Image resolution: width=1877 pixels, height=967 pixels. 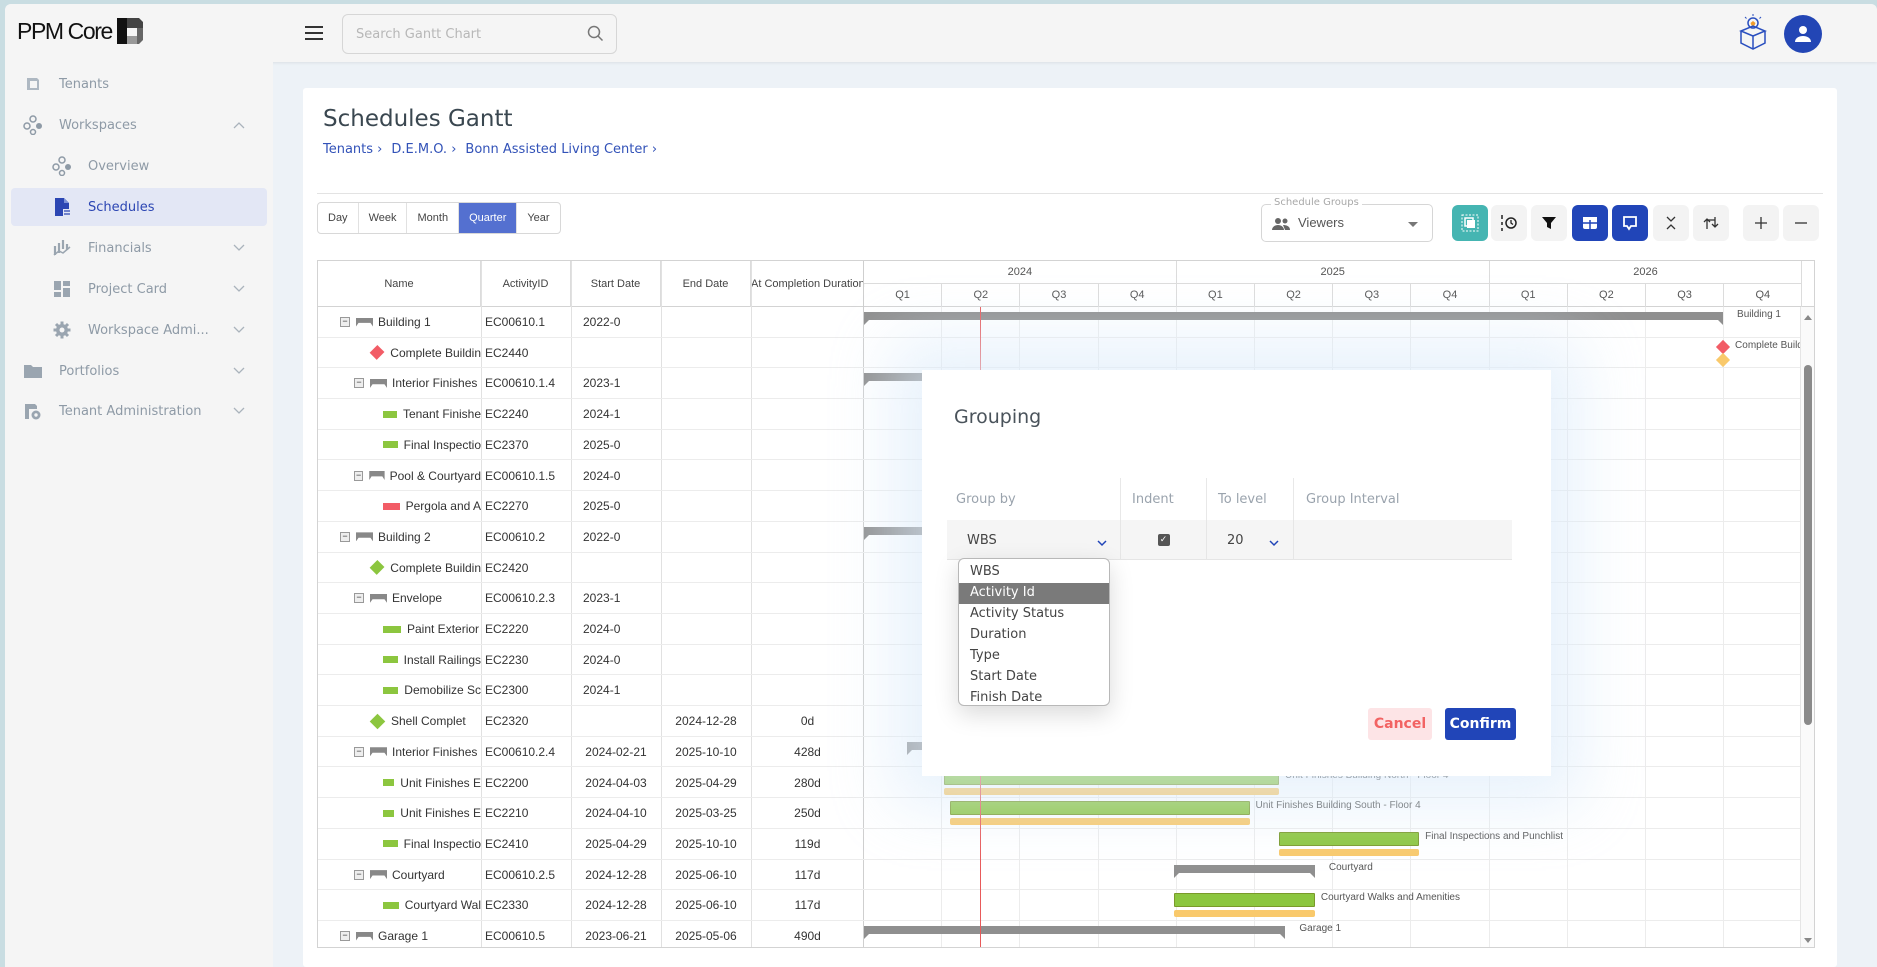 What do you see at coordinates (33, 125) in the screenshot?
I see `workspaces-icon` at bounding box center [33, 125].